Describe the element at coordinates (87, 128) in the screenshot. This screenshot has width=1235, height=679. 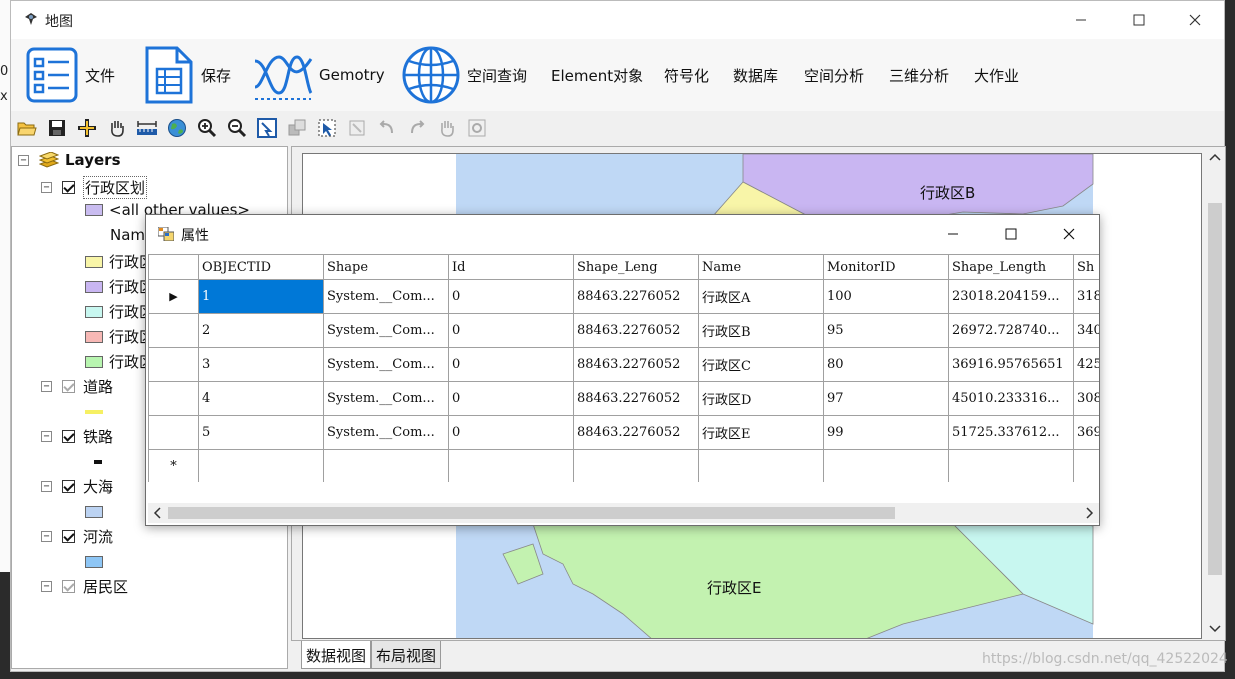
I see `add-data-button` at that location.